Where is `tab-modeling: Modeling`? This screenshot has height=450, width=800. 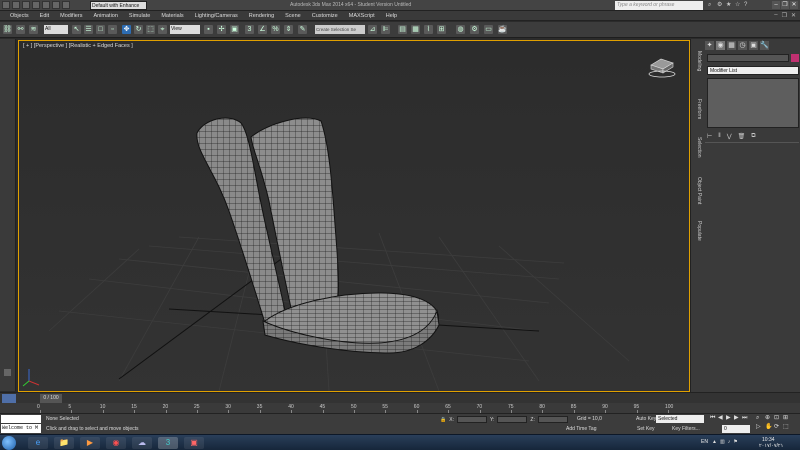
tab-modeling: Modeling is located at coordinates (697, 61).